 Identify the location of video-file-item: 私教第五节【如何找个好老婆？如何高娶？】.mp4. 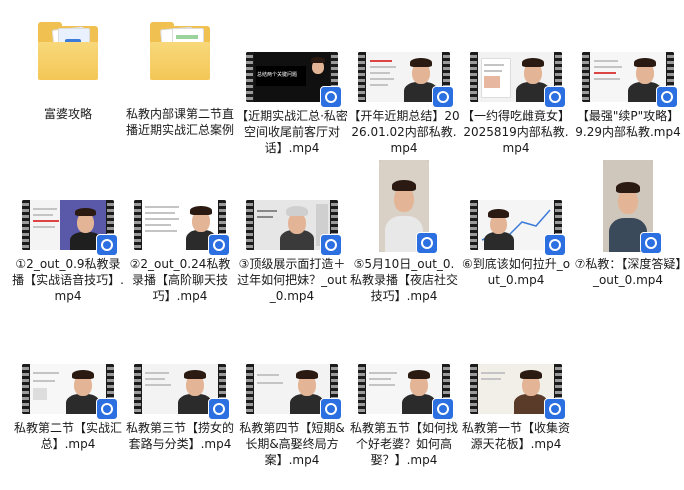
(404, 422).